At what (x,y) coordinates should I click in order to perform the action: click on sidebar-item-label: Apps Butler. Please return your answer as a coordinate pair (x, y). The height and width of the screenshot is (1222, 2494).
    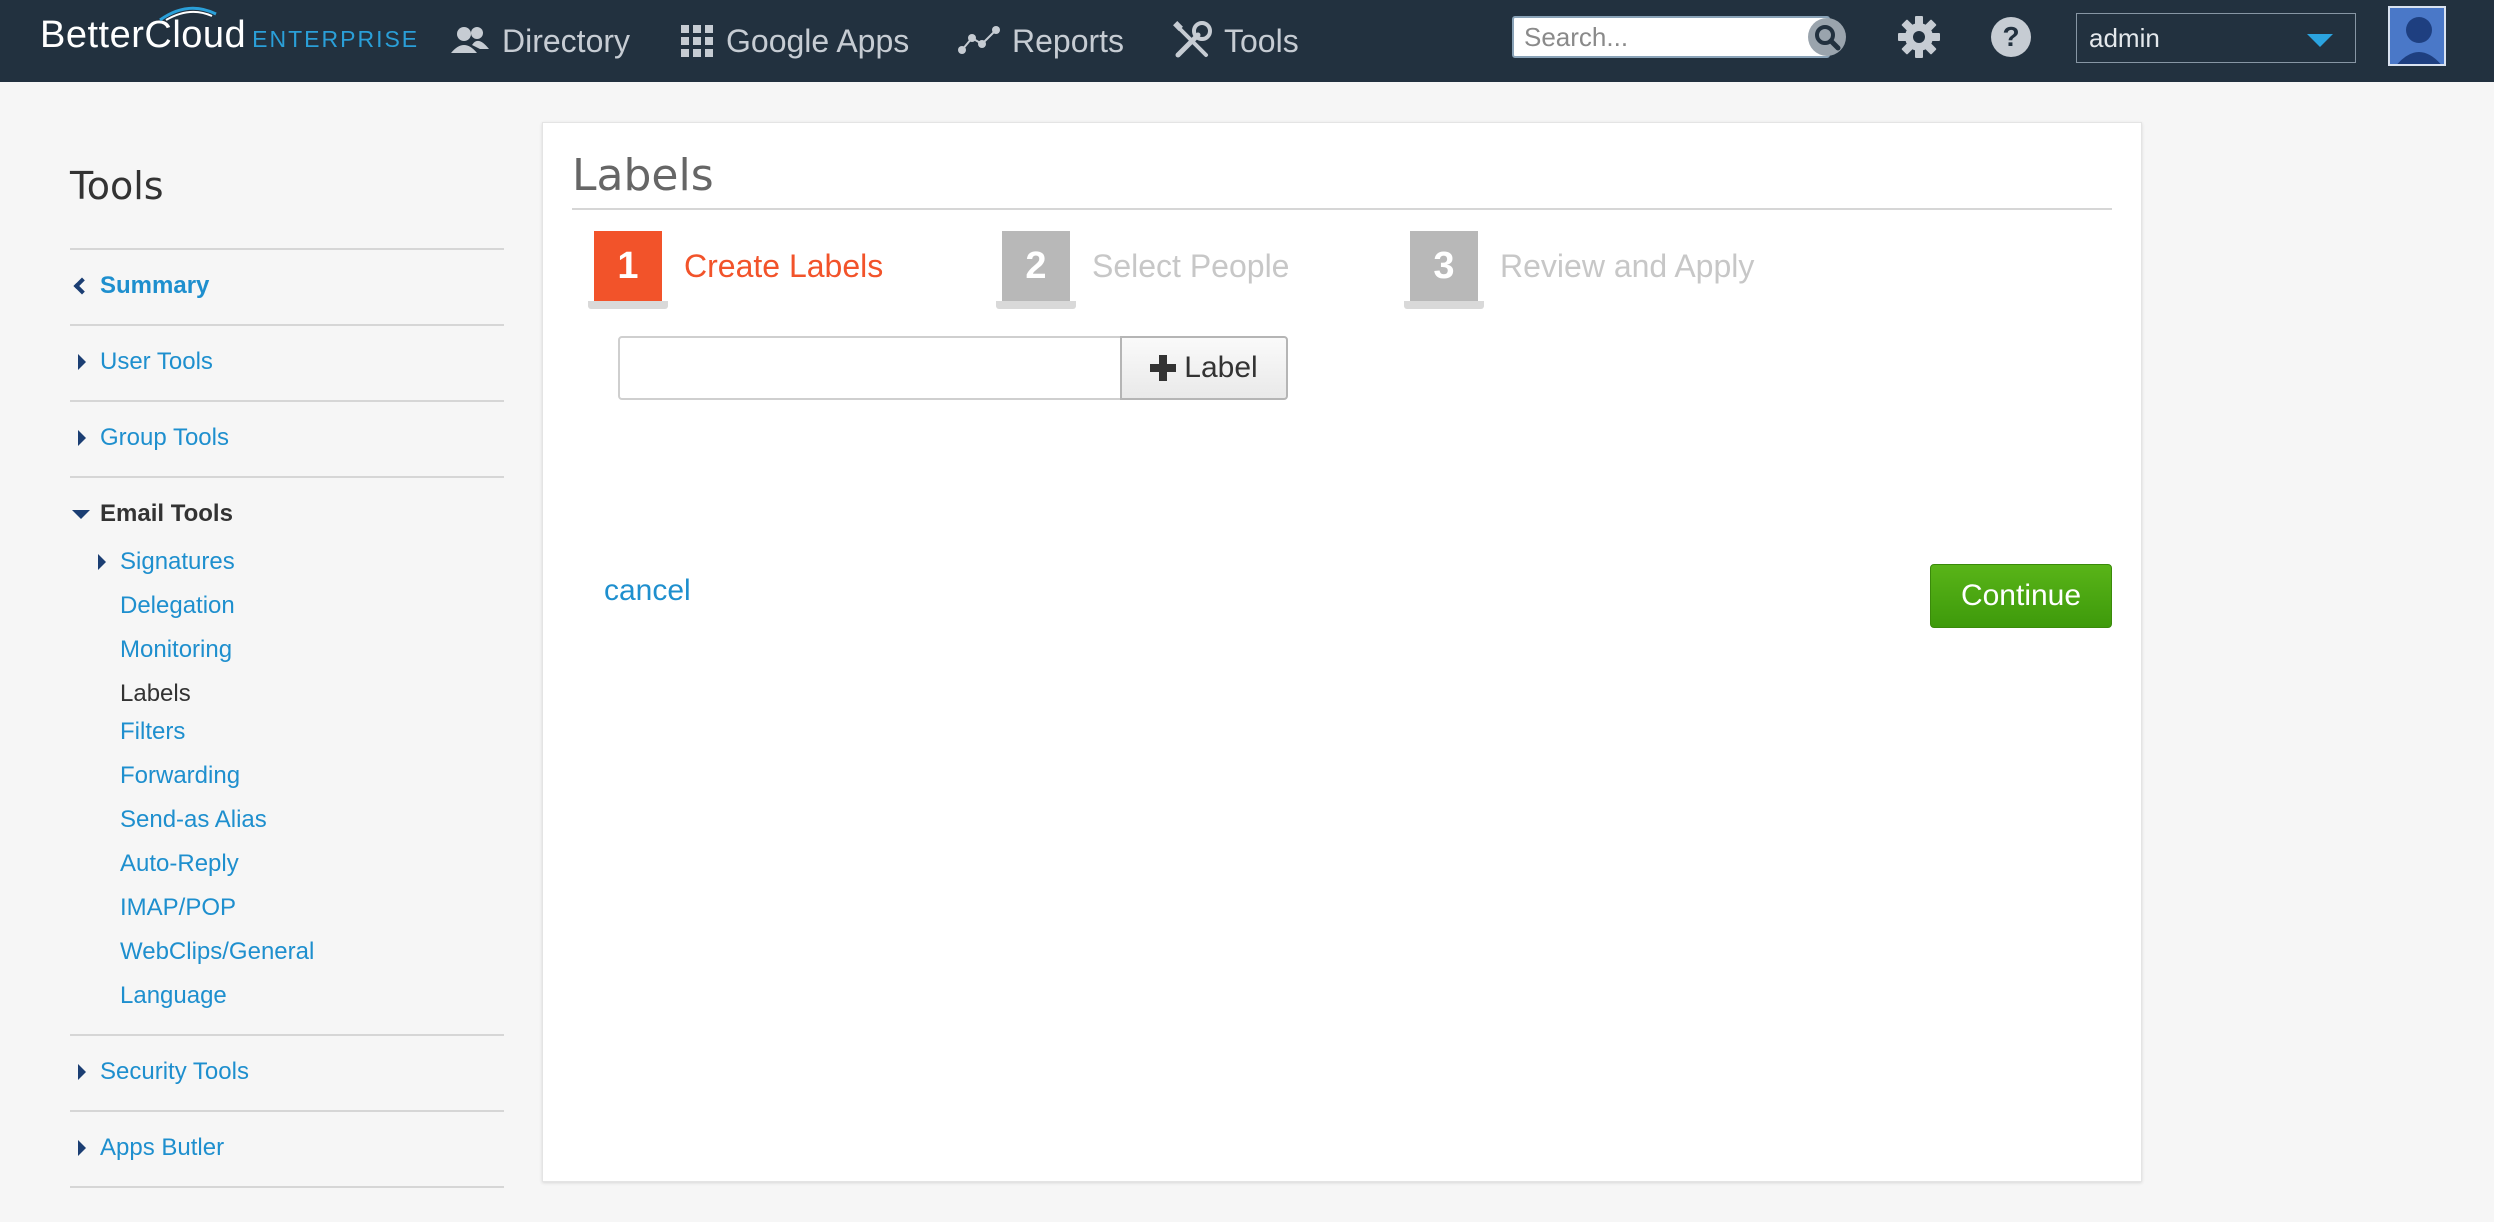
    Looking at the image, I should click on (162, 1147).